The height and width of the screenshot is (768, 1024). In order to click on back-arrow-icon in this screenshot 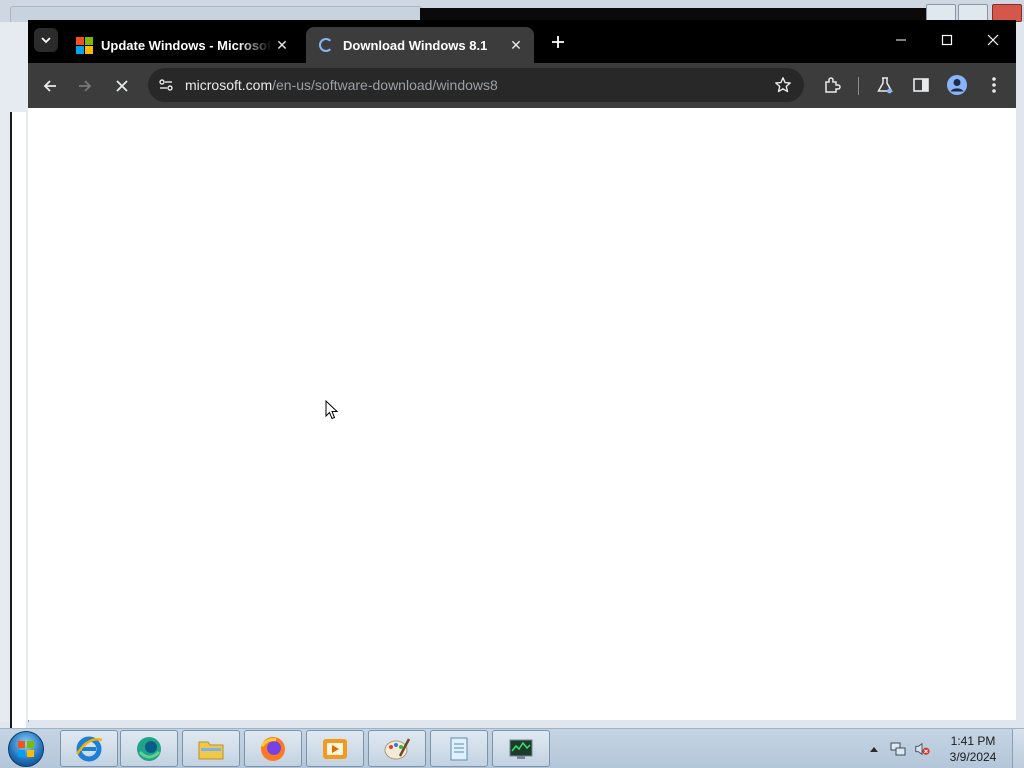, I will do `click(49, 86)`.